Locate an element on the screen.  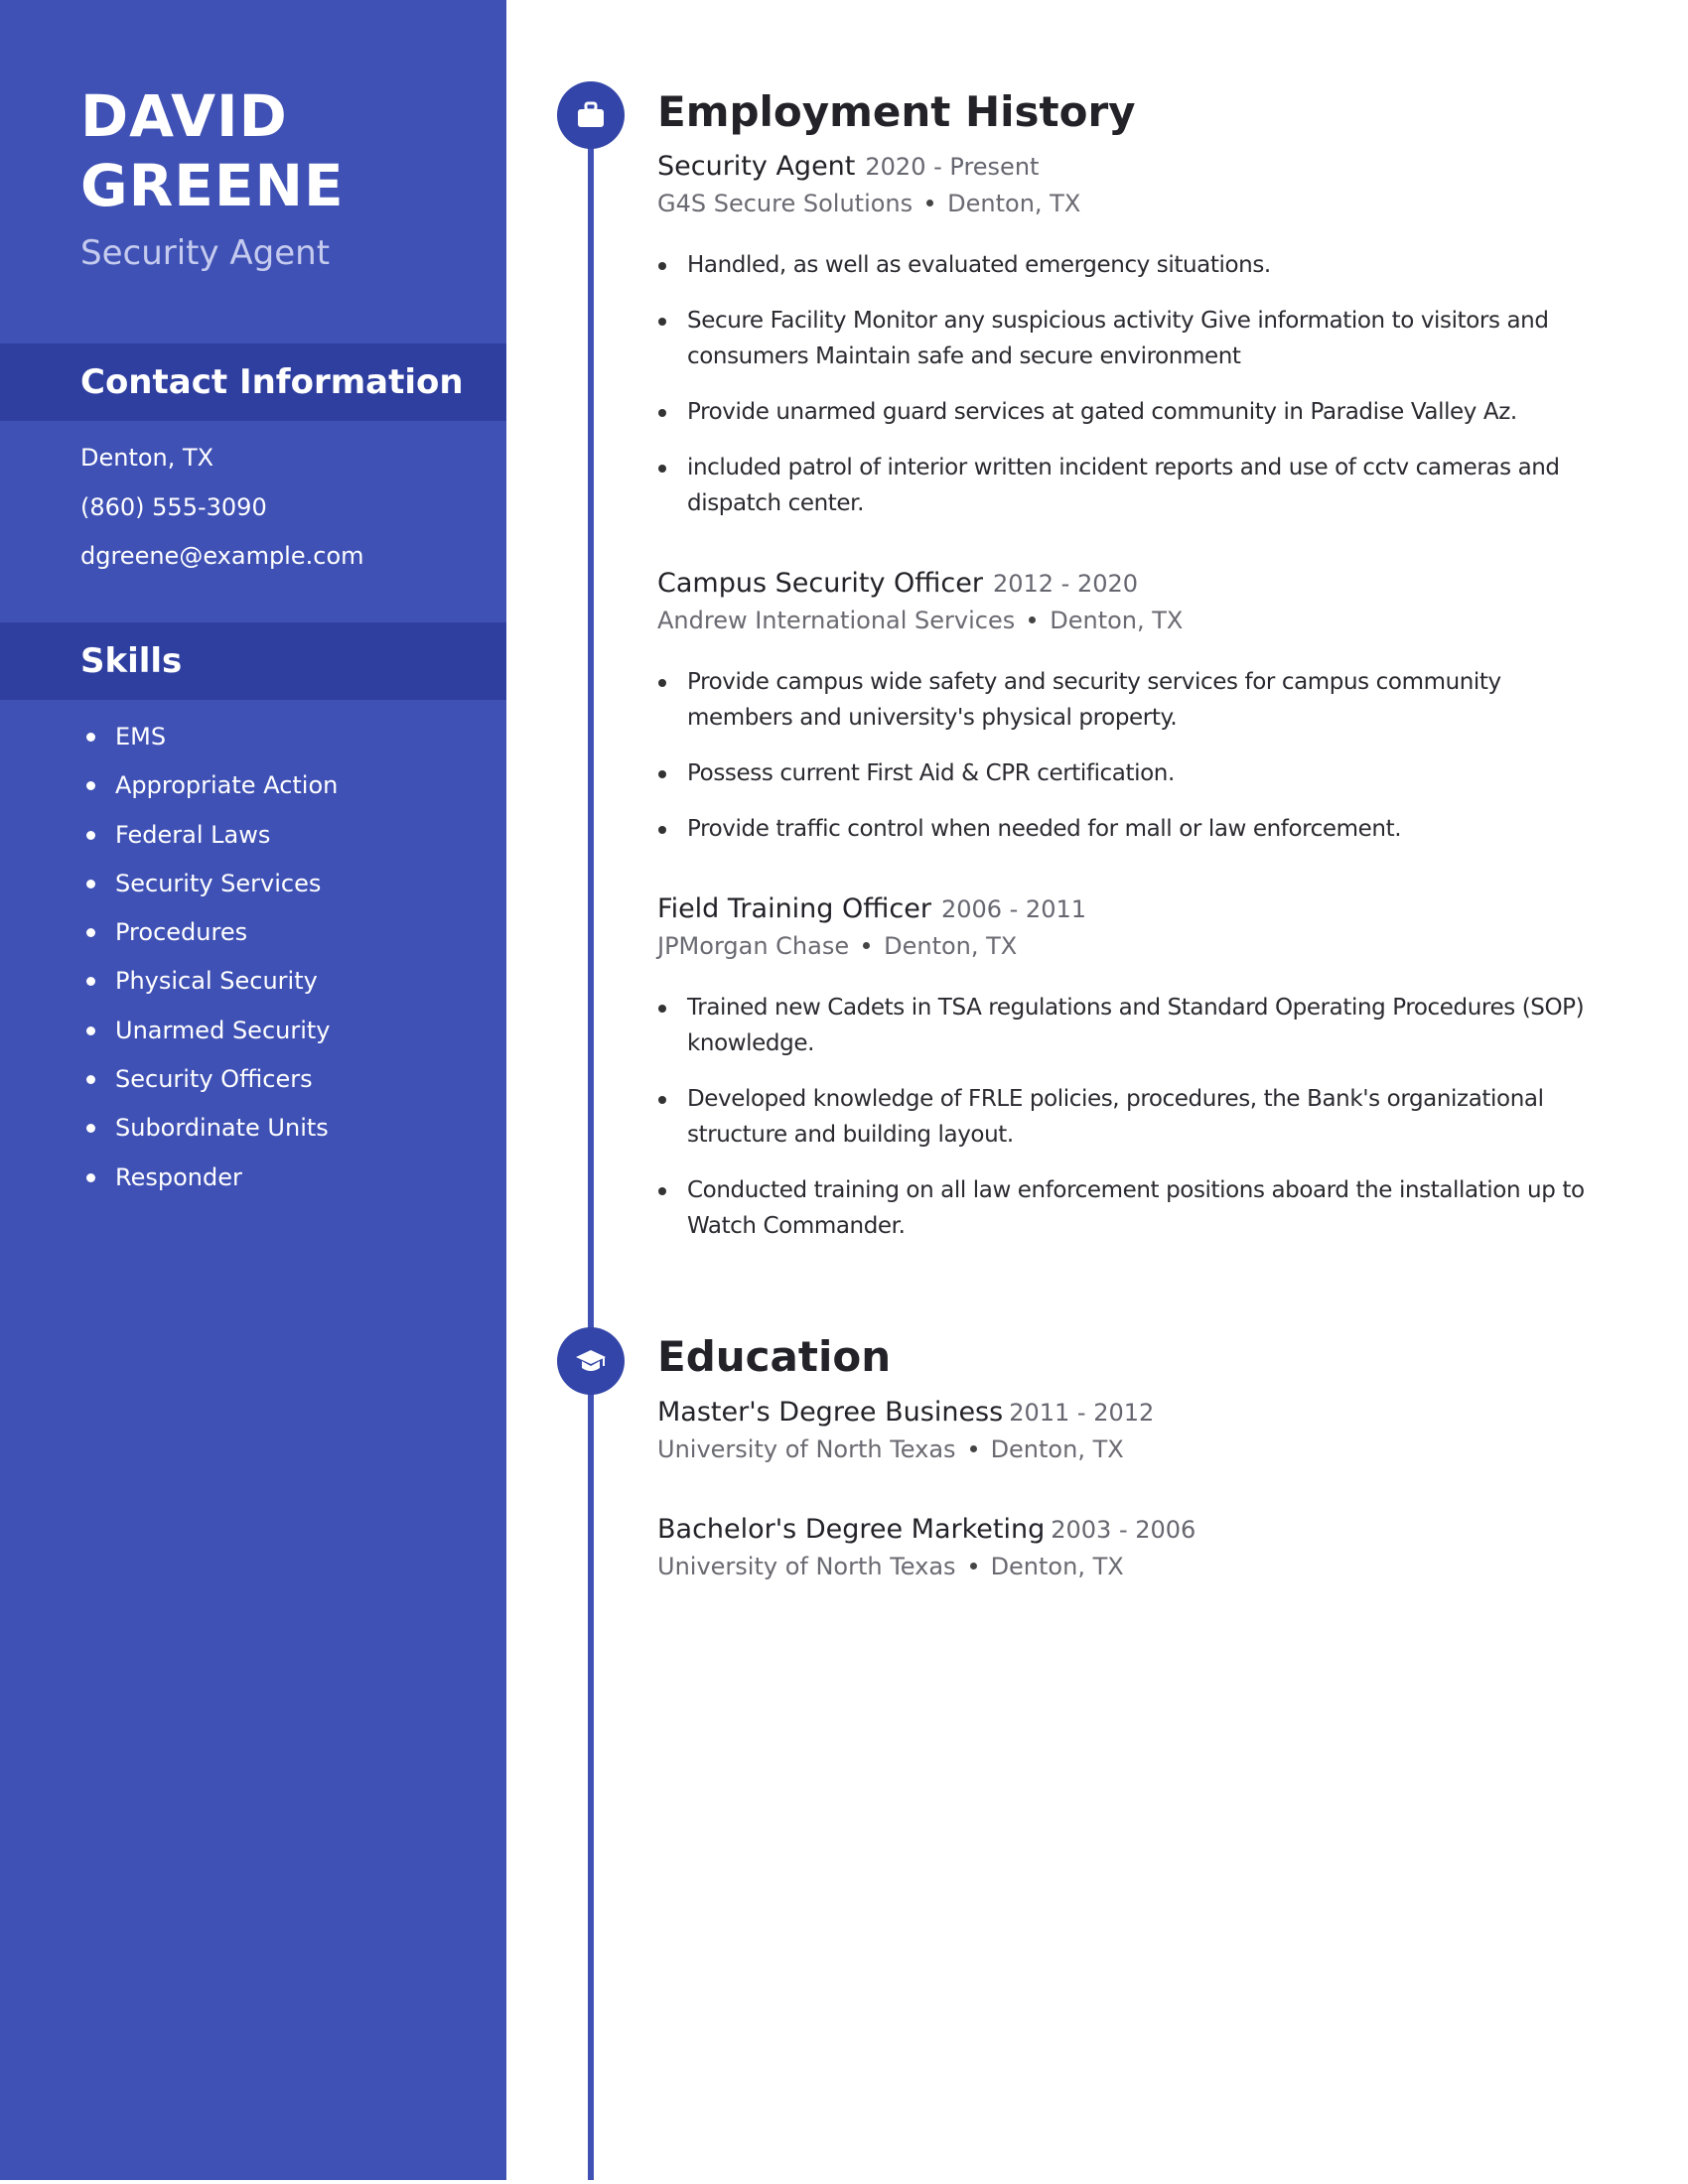
employment-heading: Employment History is located at coordinates (896, 111).